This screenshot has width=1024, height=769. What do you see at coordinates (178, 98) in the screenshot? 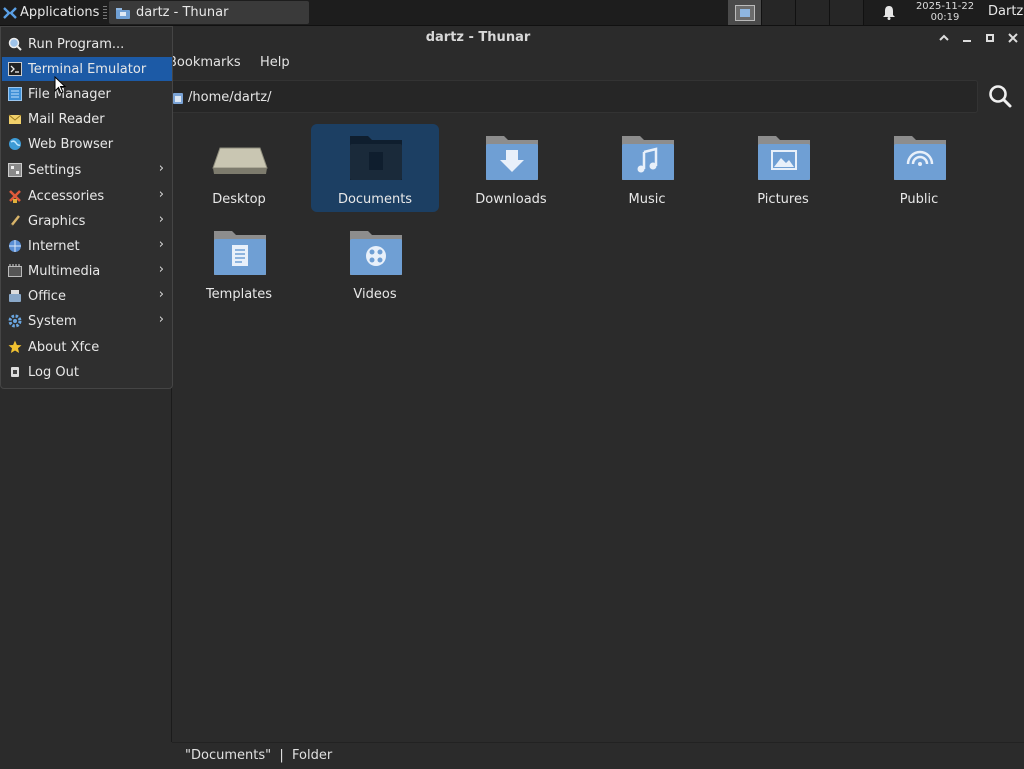
I see `home-folder-icon` at bounding box center [178, 98].